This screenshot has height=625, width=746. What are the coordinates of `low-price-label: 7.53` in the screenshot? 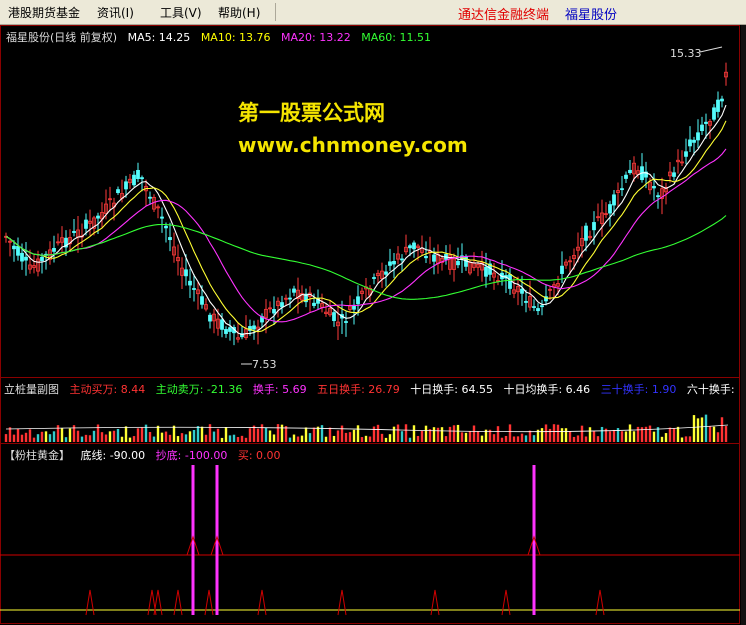 It's located at (264, 364).